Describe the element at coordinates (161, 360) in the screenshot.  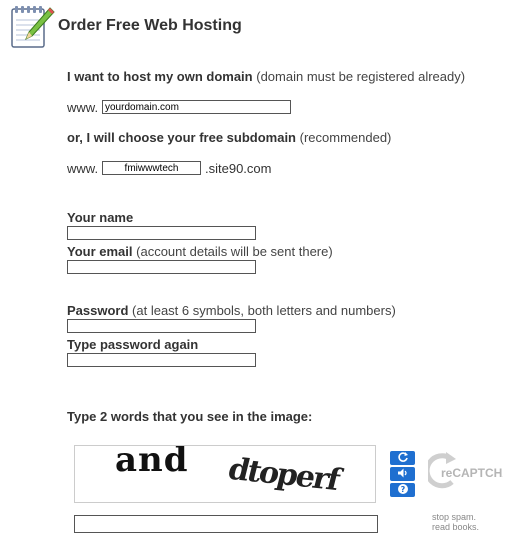
I see `password-again-input` at that location.